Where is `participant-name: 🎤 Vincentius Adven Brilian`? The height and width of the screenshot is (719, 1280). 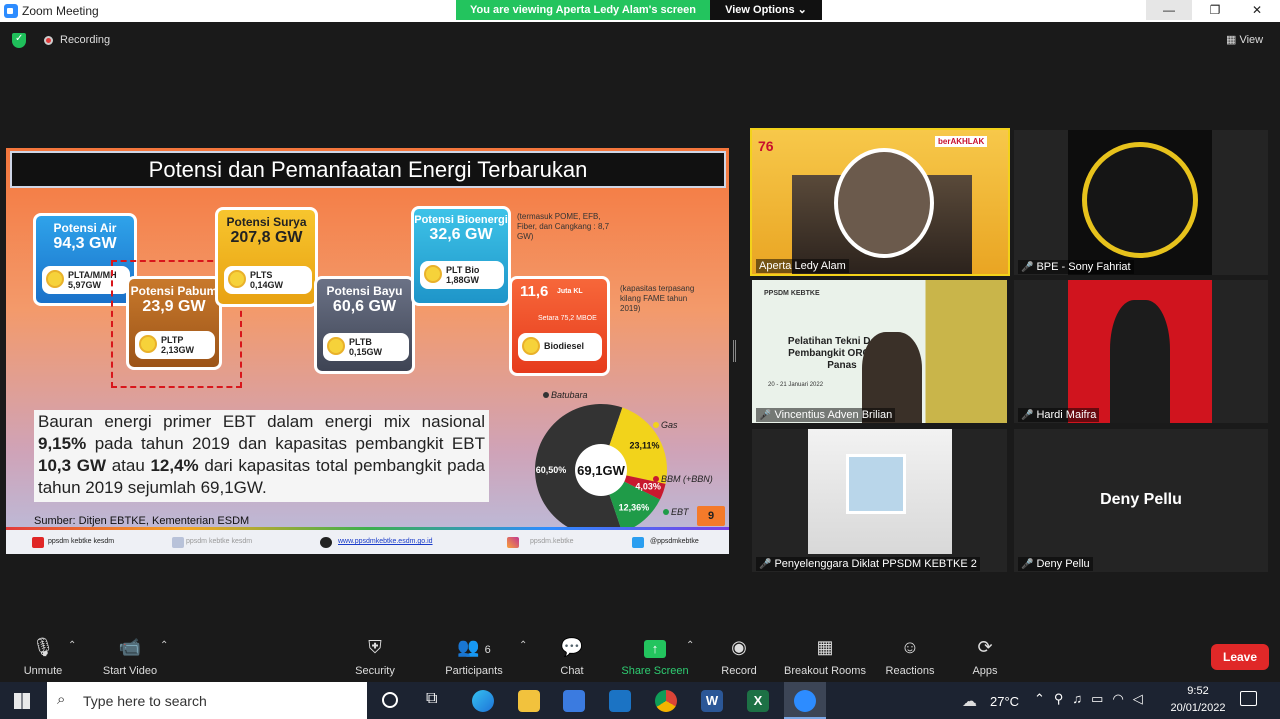
participant-name: 🎤 Vincentius Adven Brilian is located at coordinates (826, 415).